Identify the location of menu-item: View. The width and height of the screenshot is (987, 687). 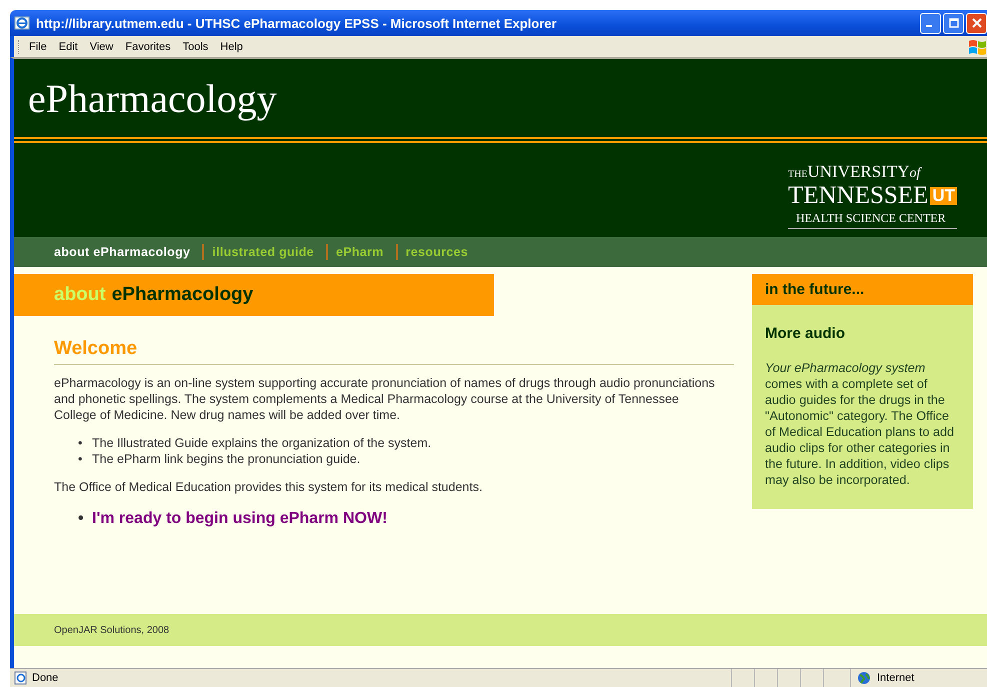
(102, 46).